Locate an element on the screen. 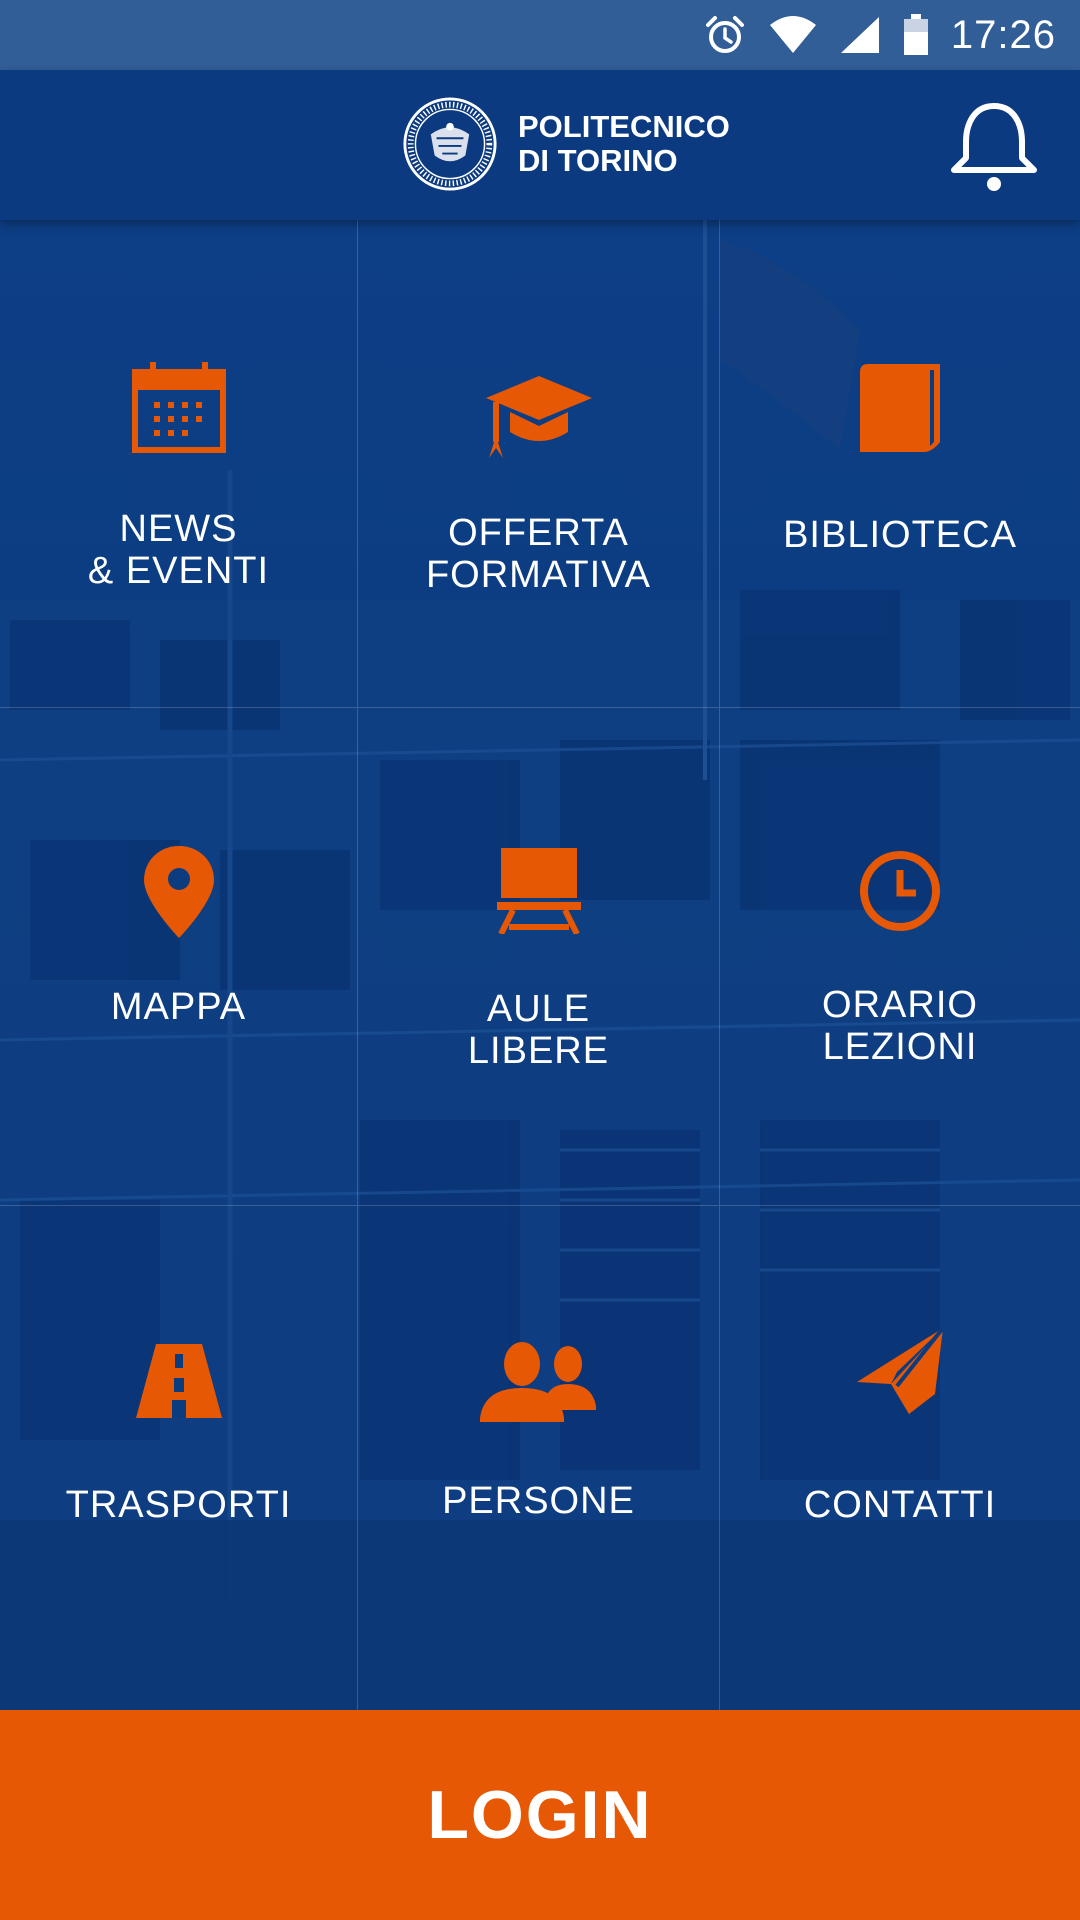 Image resolution: width=1080 pixels, height=1920 pixels. tile-mappa: MAPPA is located at coordinates (179, 957).